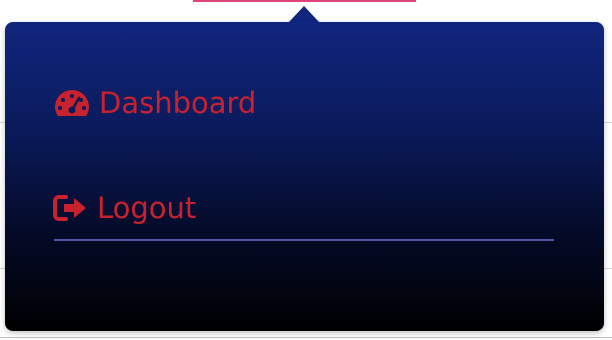 Image resolution: width=612 pixels, height=340 pixels. I want to click on menu-item-dashboard: Dashboard, so click(154, 103).